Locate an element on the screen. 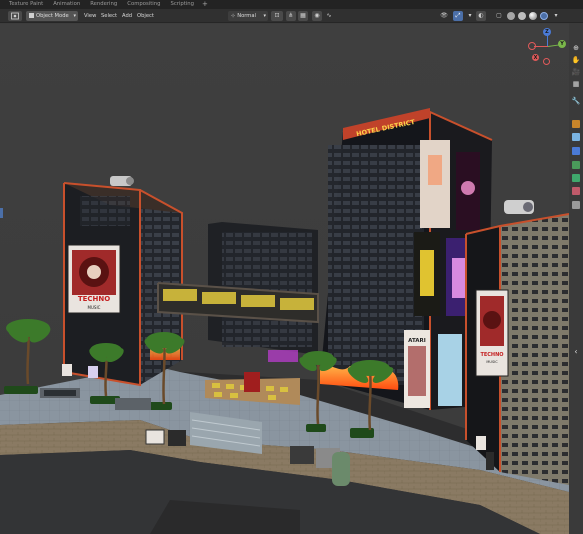  zoom-icon: ⊕ is located at coordinates (576, 48).